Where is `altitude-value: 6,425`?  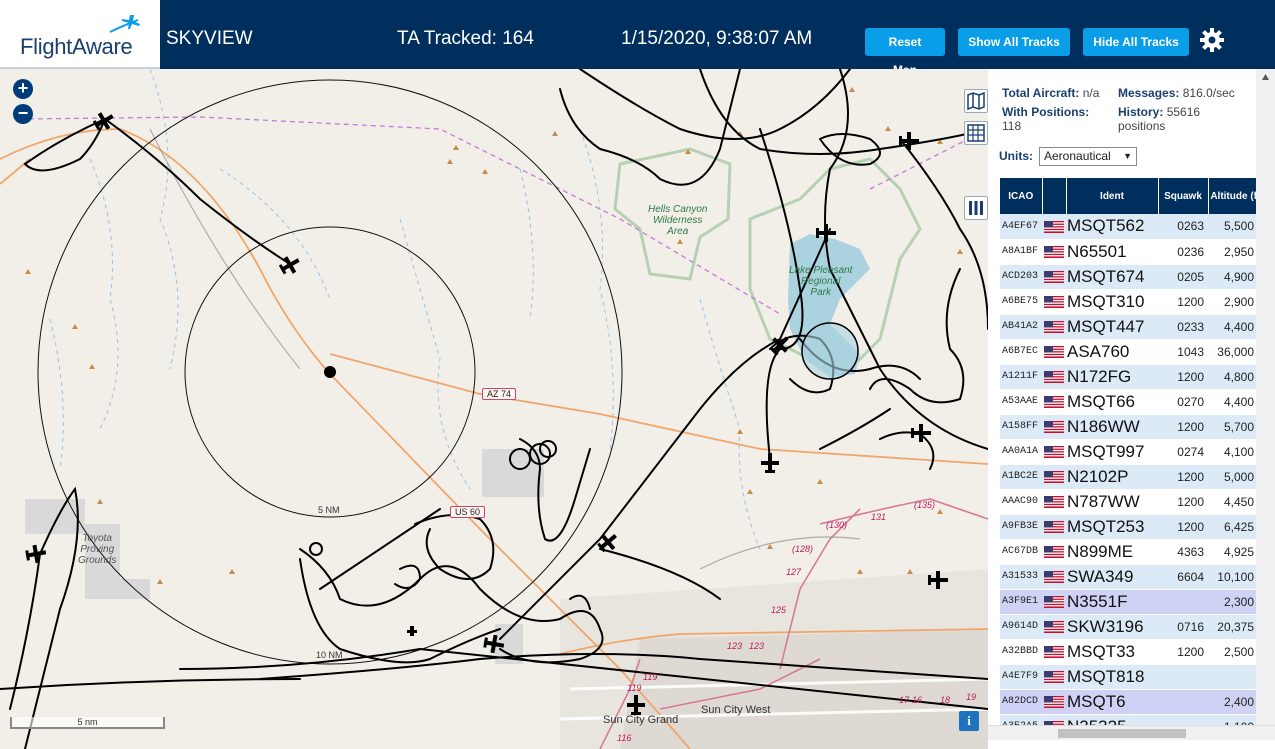
altitude-value: 6,425 is located at coordinates (1238, 526).